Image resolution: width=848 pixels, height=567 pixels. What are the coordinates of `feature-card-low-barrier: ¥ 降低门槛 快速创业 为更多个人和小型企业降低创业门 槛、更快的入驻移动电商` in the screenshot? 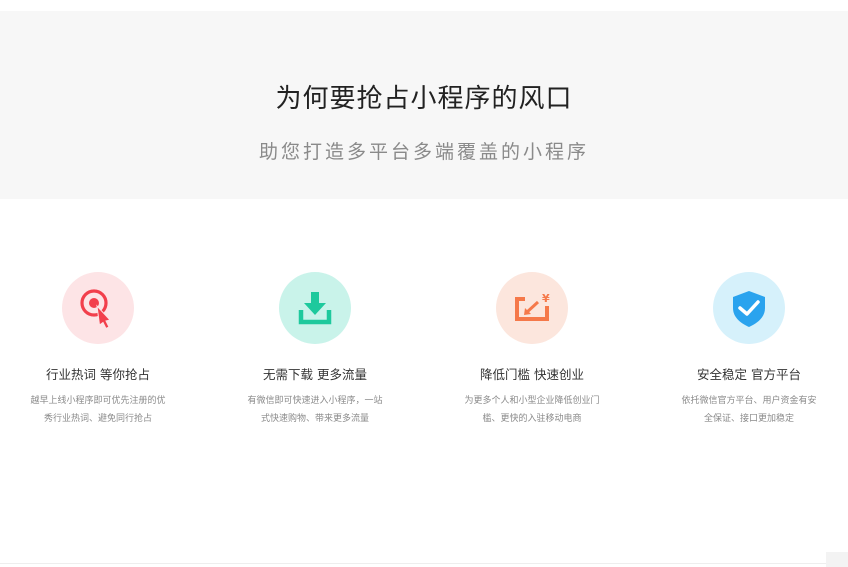 It's located at (532, 350).